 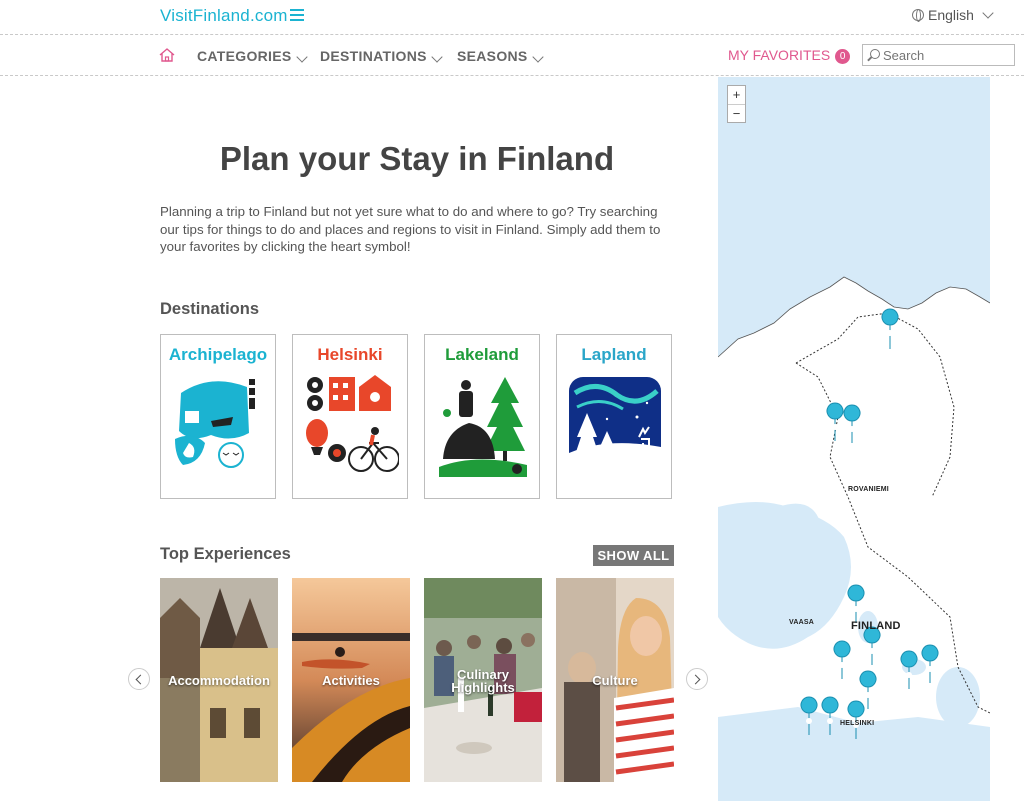 I want to click on experience-label: Culinary Highlights, so click(x=483, y=681).